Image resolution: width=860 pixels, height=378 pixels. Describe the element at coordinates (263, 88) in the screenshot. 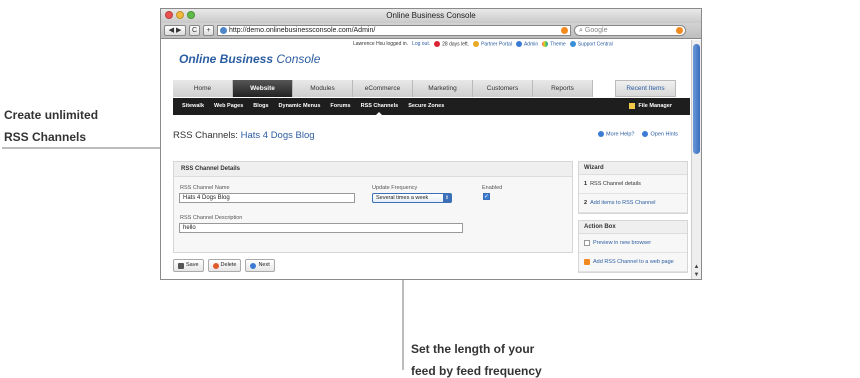

I see `tab-website: Website` at that location.